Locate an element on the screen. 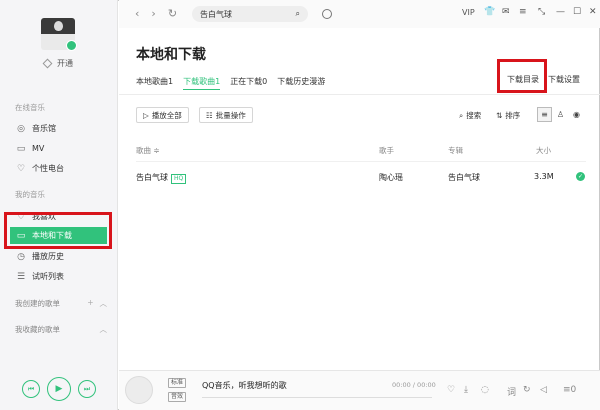  created-playlists-label: 我创建的歌单 is located at coordinates (37, 303).